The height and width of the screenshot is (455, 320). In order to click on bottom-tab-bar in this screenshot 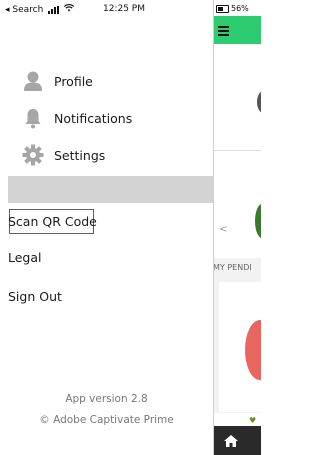, I will do `click(237, 440)`.